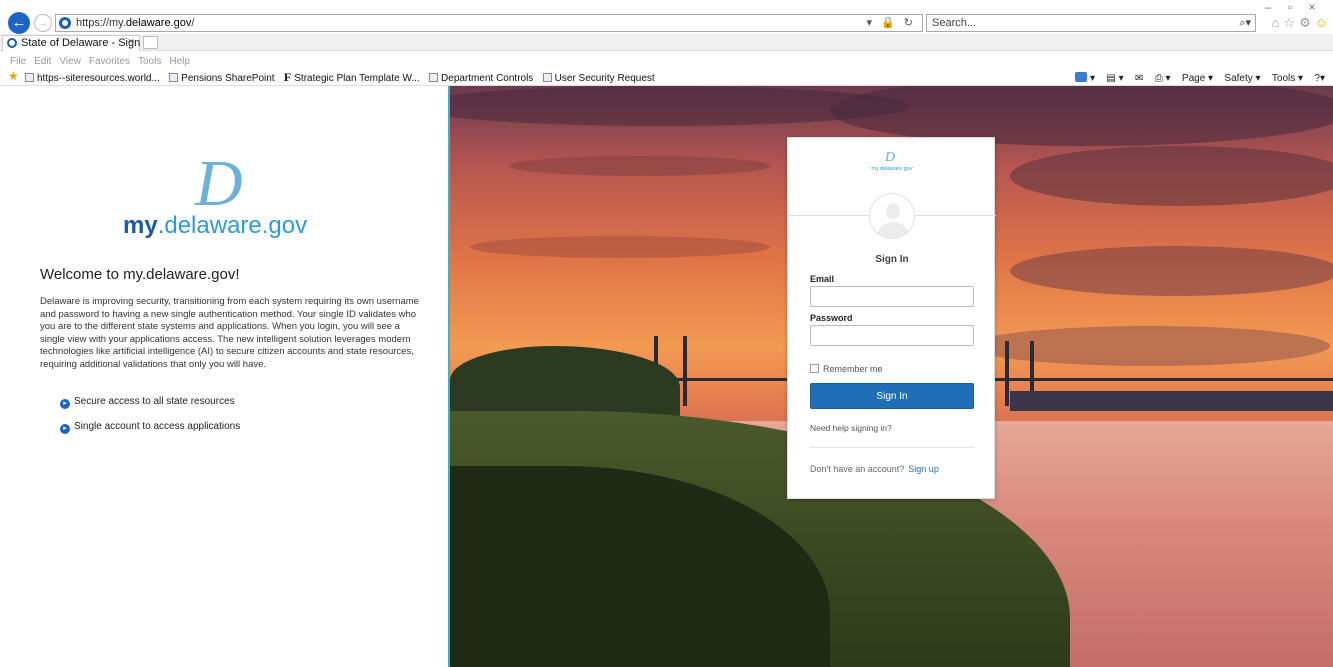 This screenshot has width=1333, height=667. I want to click on page-menu: Page ▾, so click(1197, 78).